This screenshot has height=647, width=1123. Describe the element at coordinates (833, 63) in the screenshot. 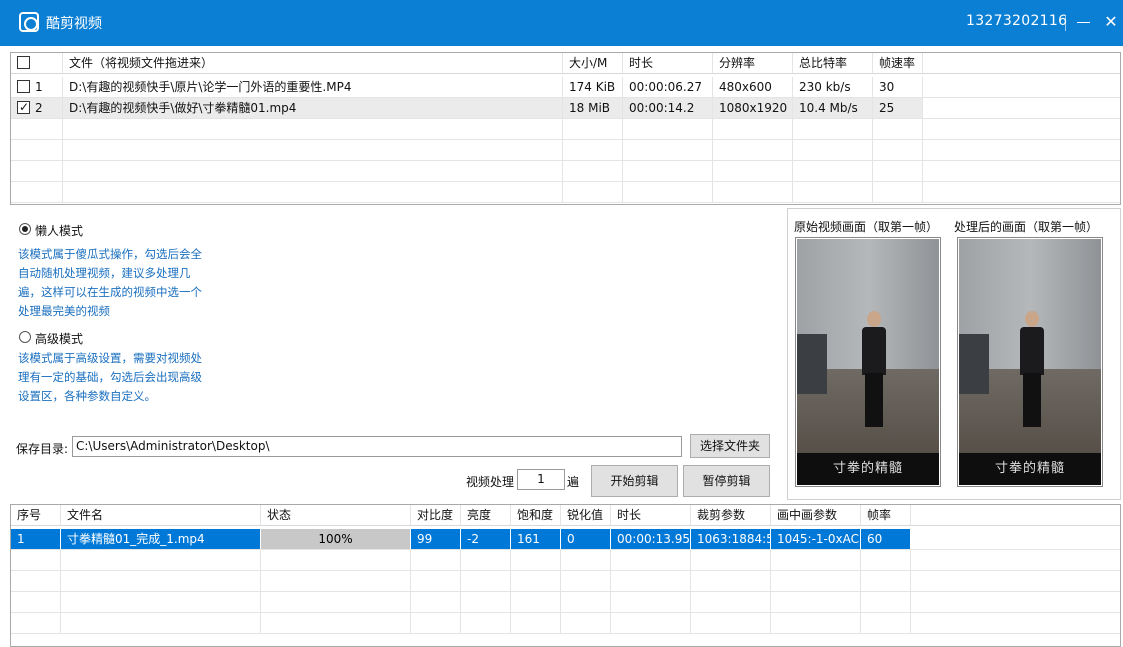

I see `header-bitrate: 总比特率` at that location.